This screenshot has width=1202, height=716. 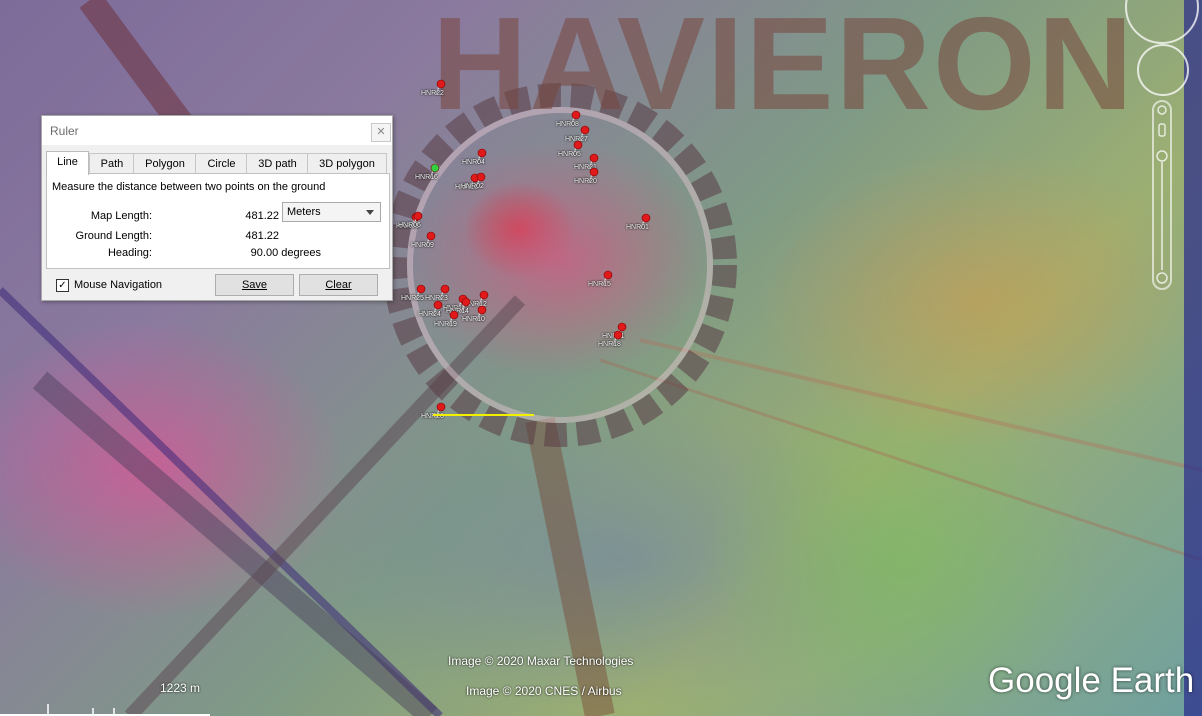 I want to click on zoom-icons, so click(x=1162, y=194).